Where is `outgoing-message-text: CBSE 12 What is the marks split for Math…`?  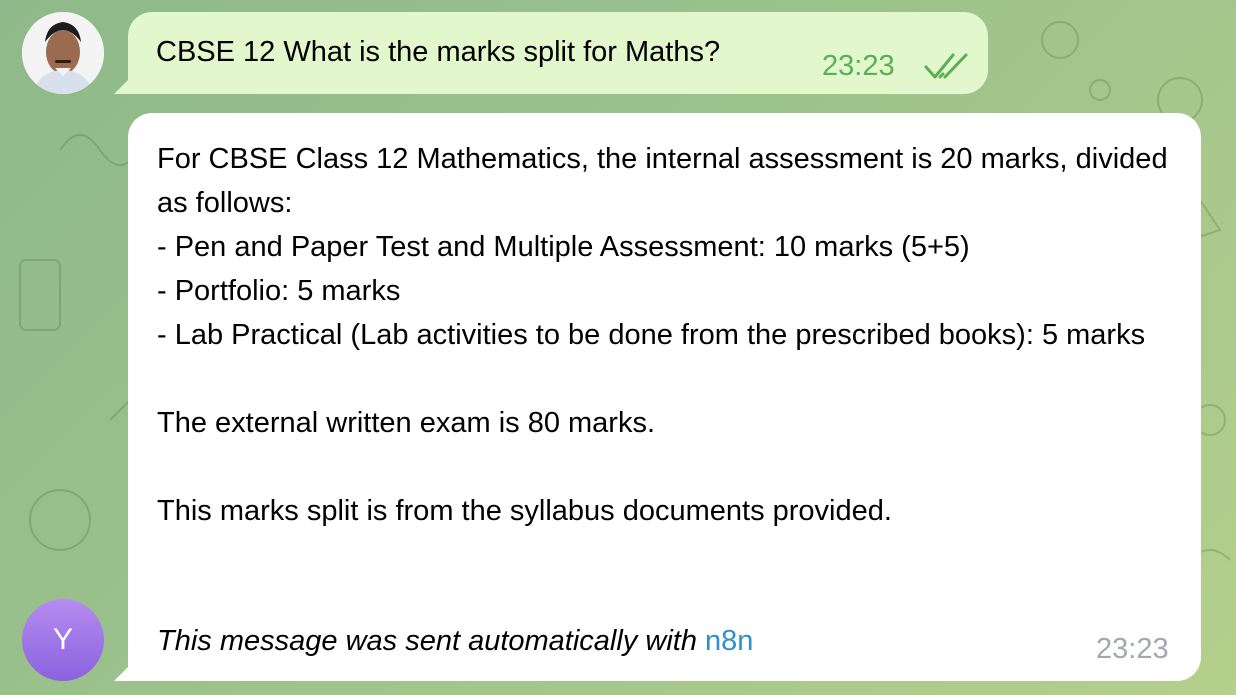
outgoing-message-text: CBSE 12 What is the marks split for Math… is located at coordinates (438, 52).